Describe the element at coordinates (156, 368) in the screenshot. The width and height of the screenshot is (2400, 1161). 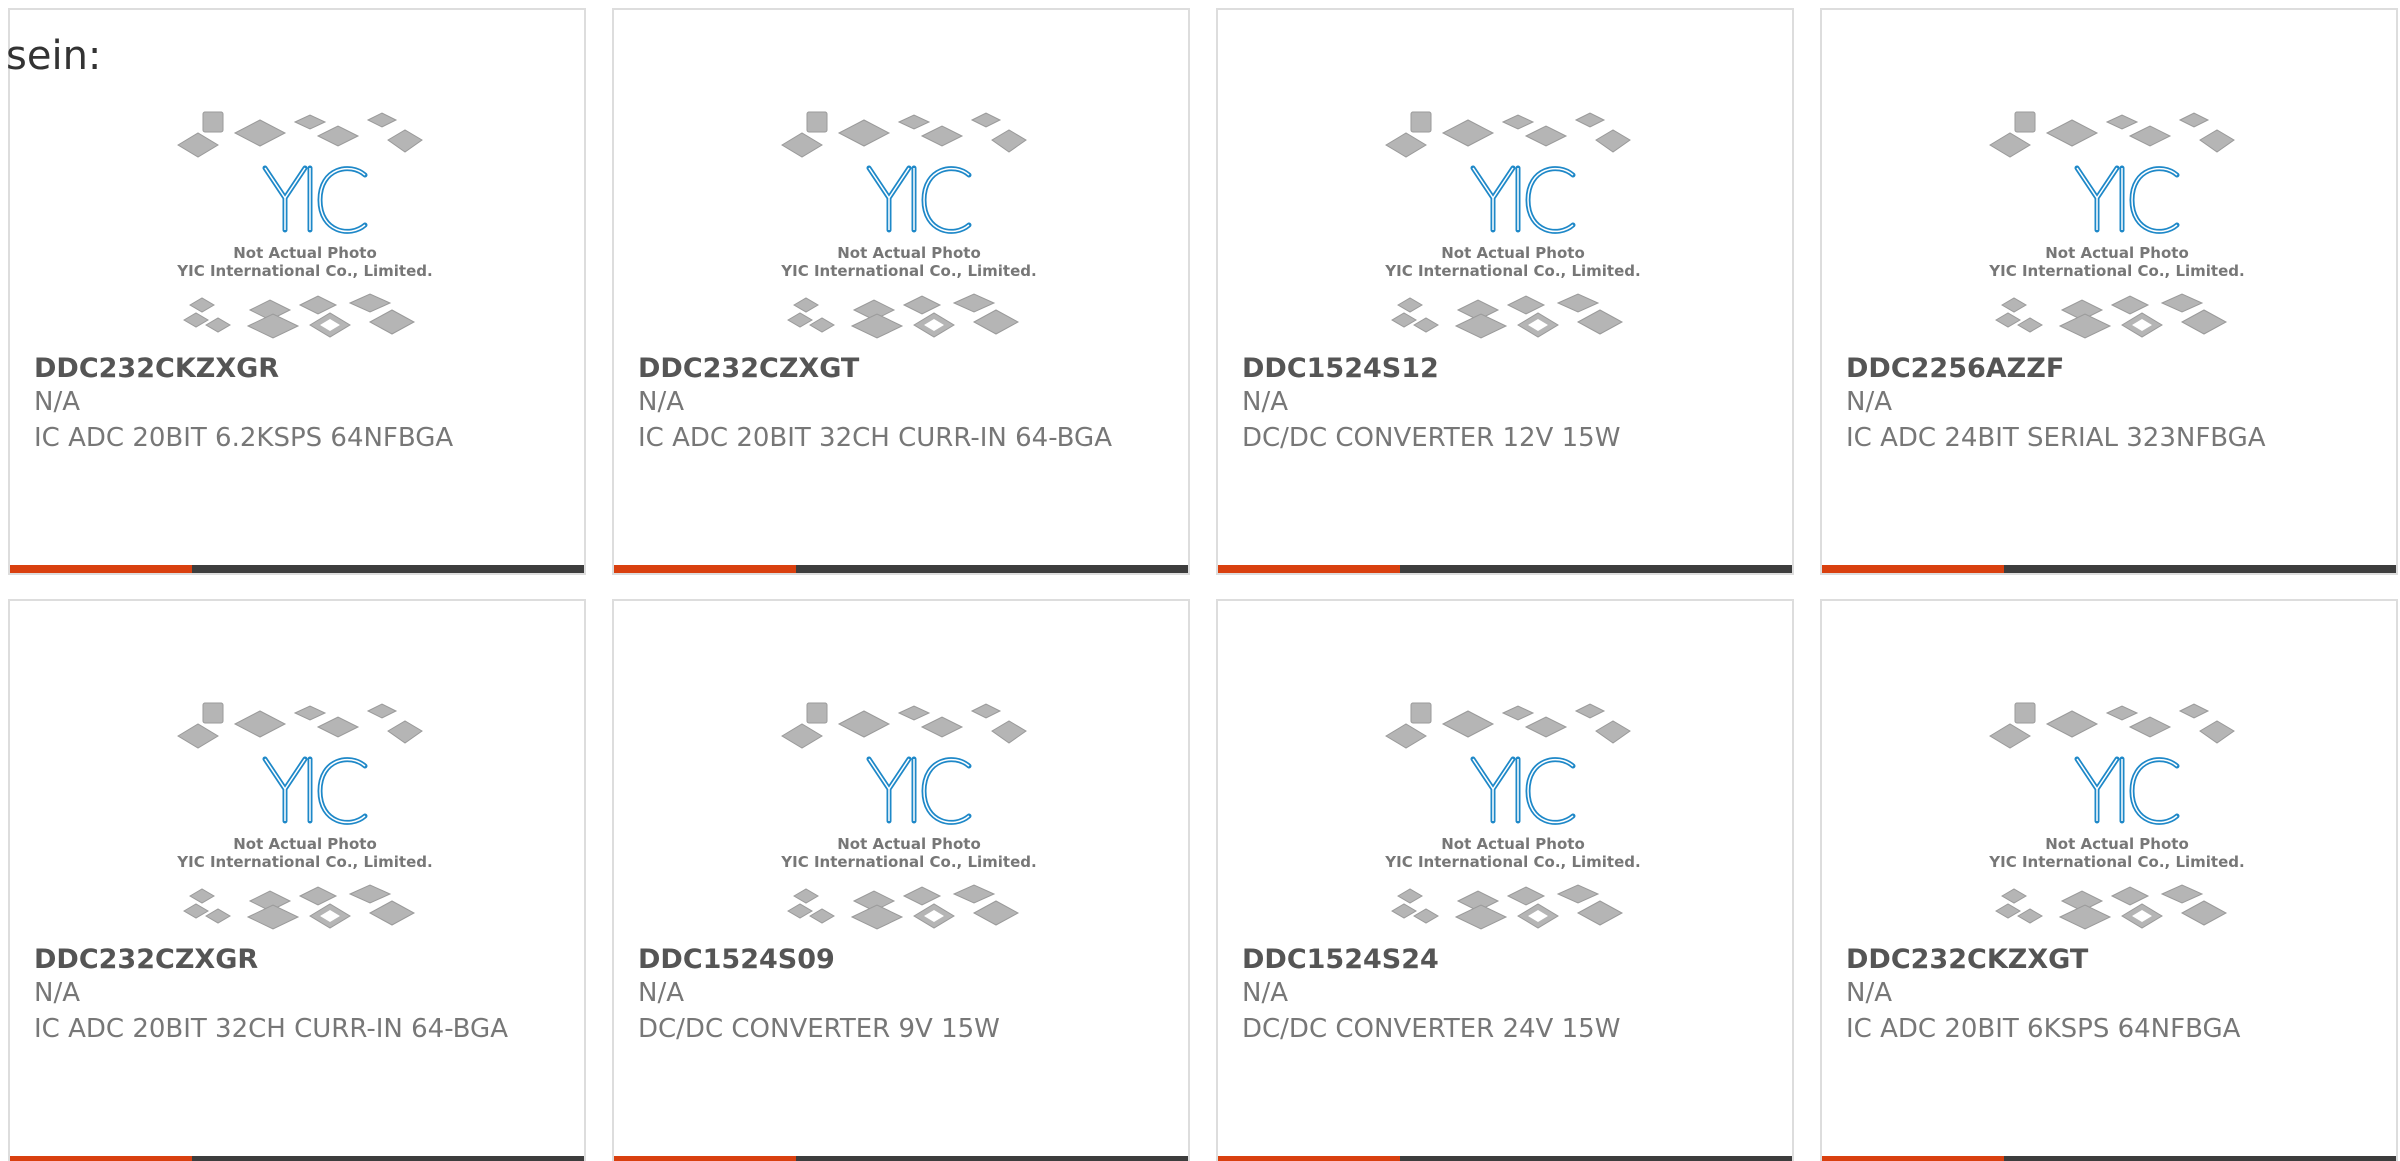
I see `part-number-link: DDC232CKZXGR` at that location.